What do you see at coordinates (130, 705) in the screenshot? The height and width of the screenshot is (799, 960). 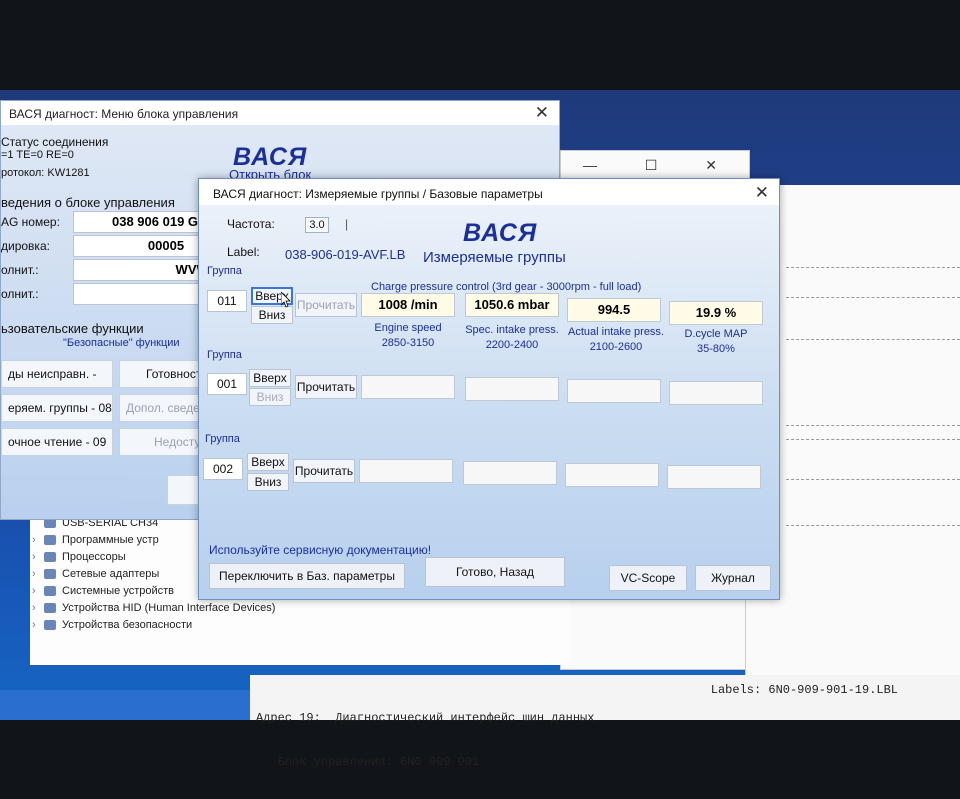 I see `desktop-strip` at bounding box center [130, 705].